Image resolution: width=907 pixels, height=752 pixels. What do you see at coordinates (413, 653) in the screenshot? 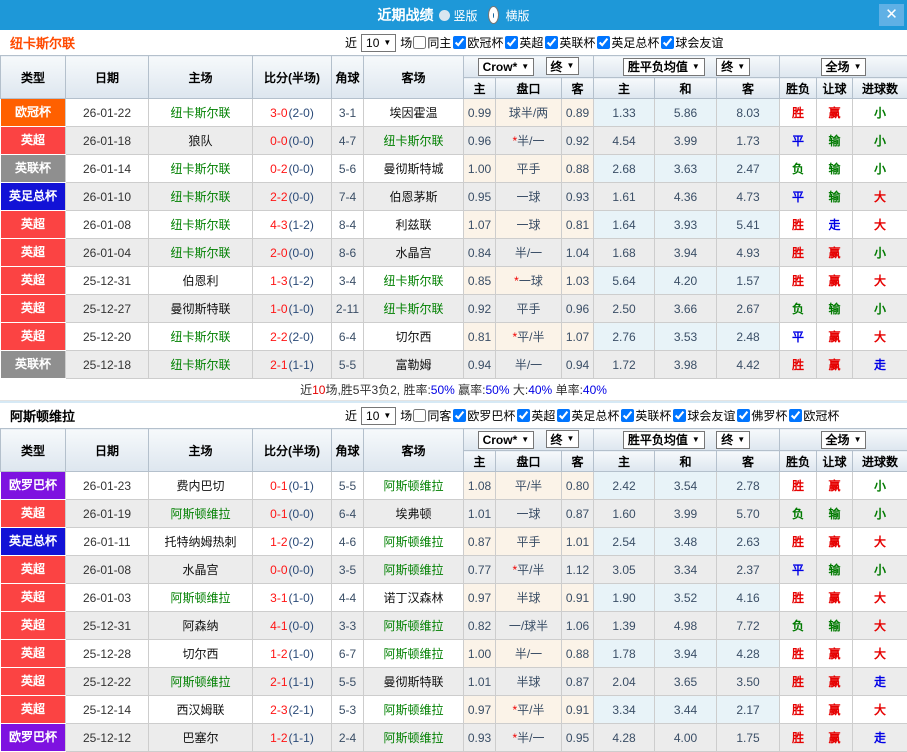
I see `away-team: 阿斯顿维拉` at bounding box center [413, 653].